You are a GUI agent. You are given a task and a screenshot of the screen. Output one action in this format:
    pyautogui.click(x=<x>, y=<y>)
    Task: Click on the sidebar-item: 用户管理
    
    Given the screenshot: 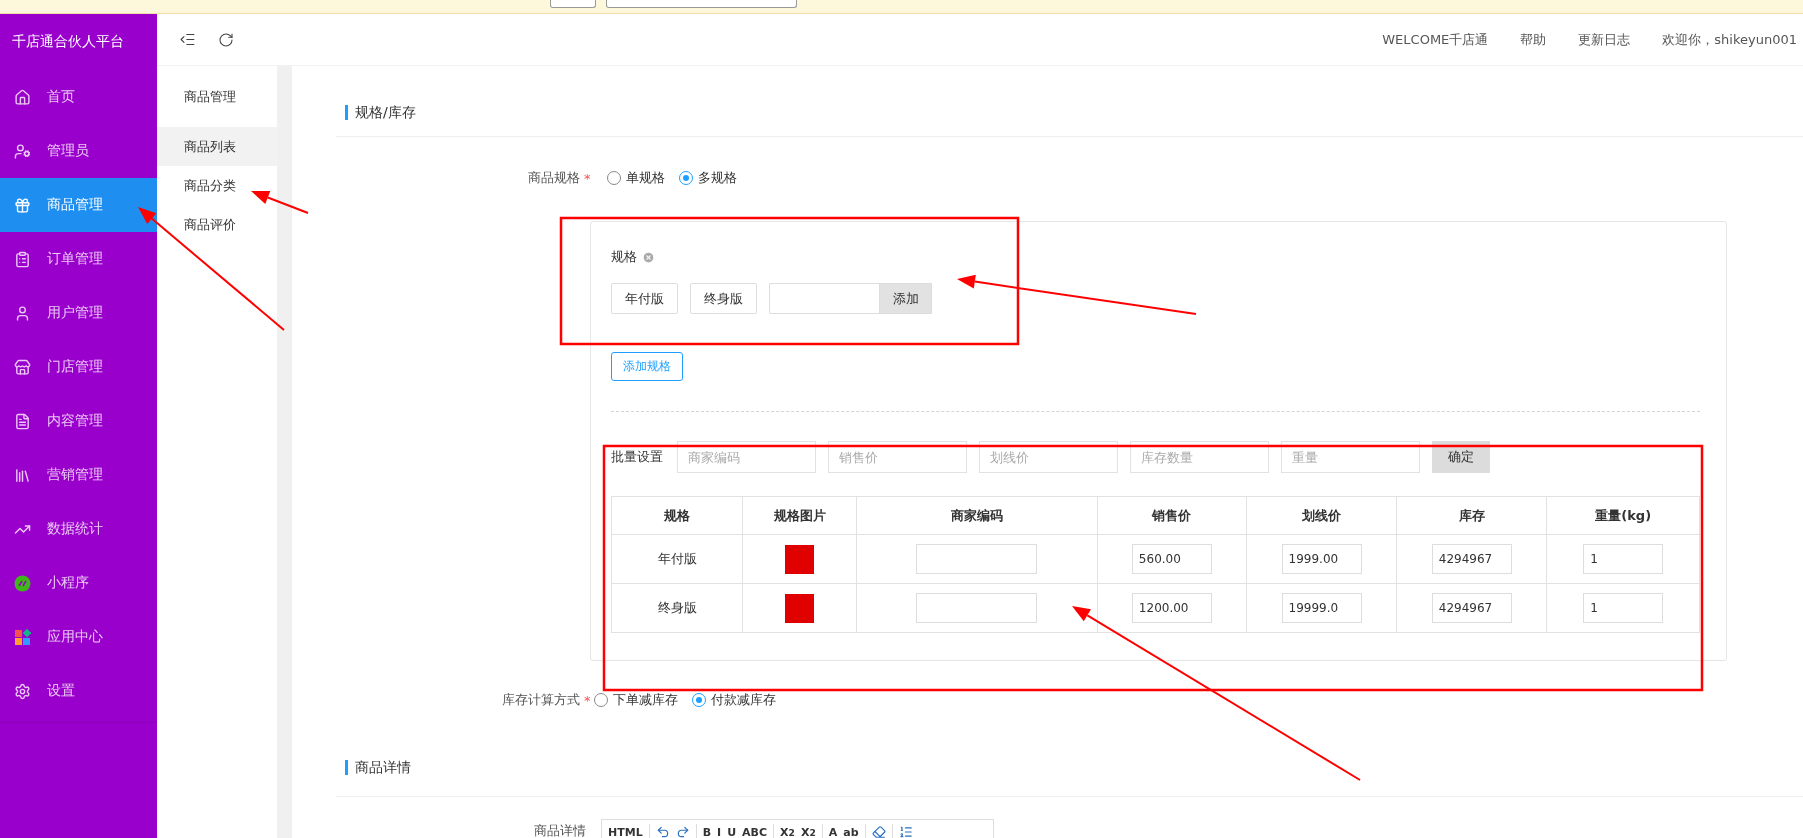 What is the action you would take?
    pyautogui.click(x=78, y=313)
    